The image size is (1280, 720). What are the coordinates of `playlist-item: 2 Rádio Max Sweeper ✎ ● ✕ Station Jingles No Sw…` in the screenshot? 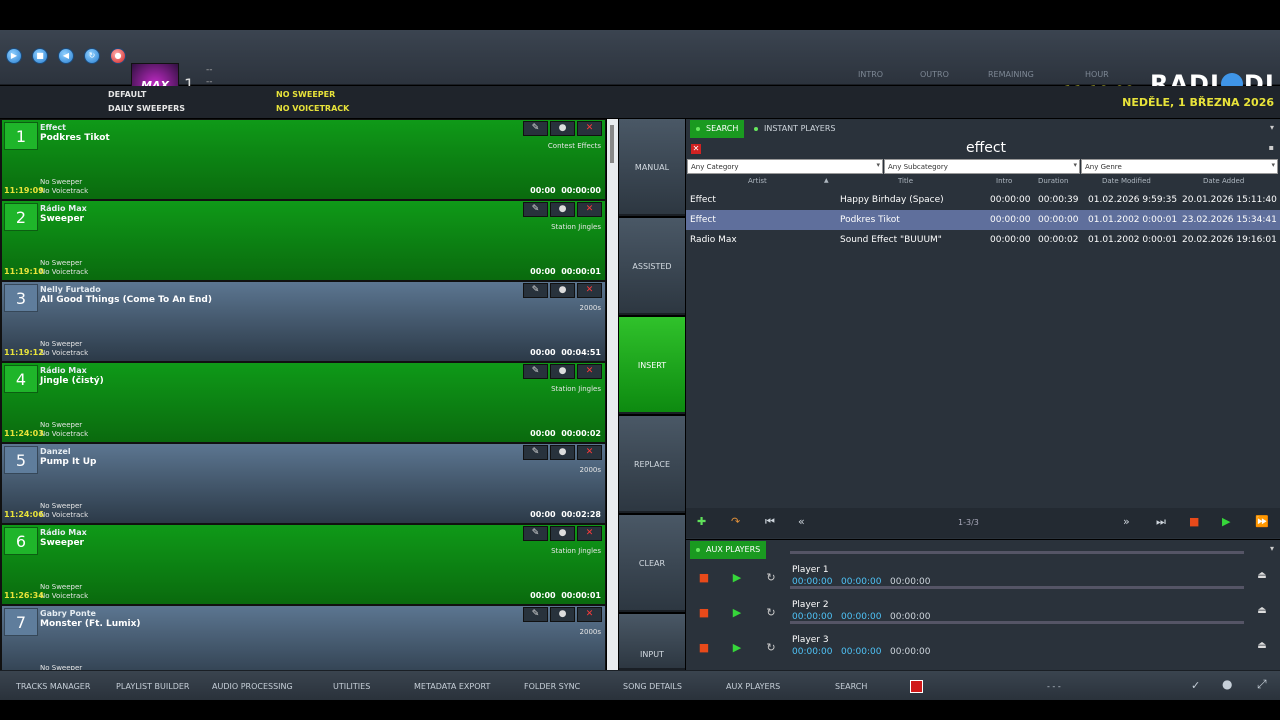 It's located at (303, 240).